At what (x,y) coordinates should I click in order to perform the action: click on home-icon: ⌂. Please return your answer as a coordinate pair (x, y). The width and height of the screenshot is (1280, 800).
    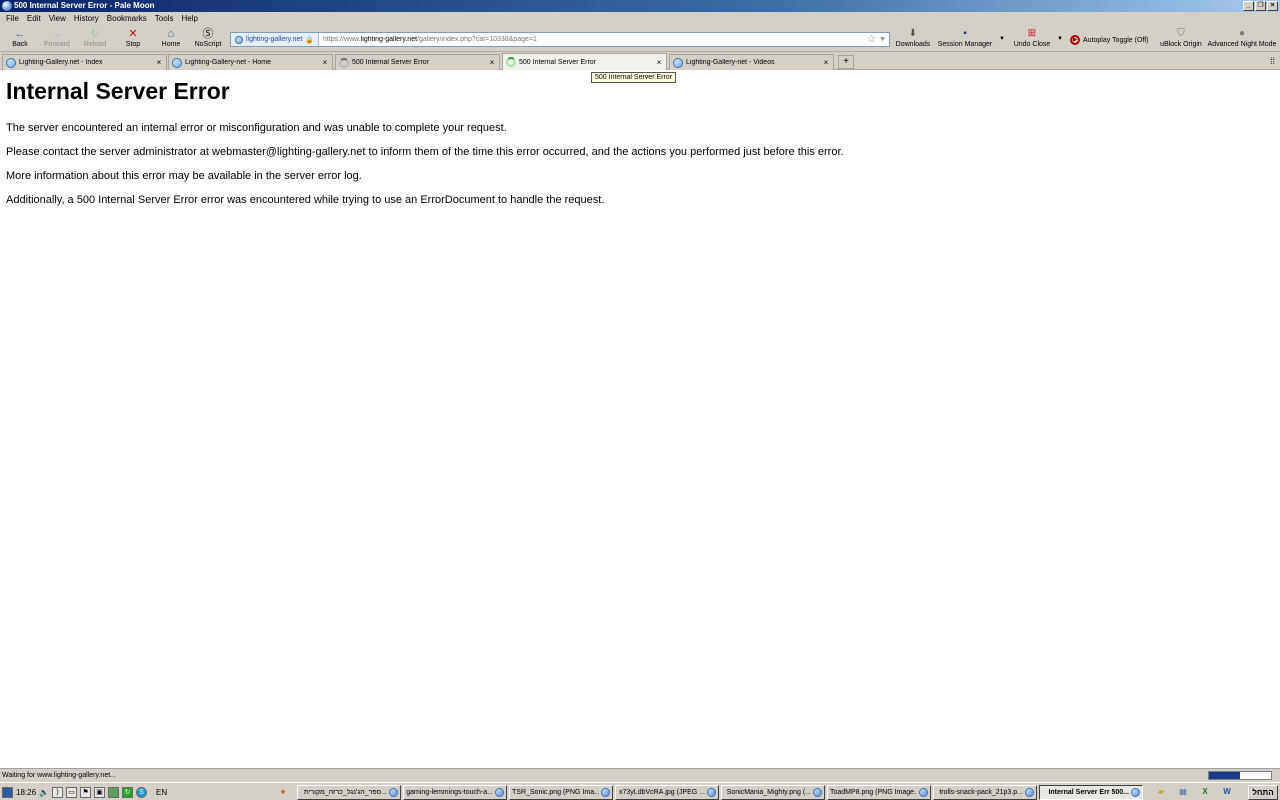
    Looking at the image, I should click on (171, 34).